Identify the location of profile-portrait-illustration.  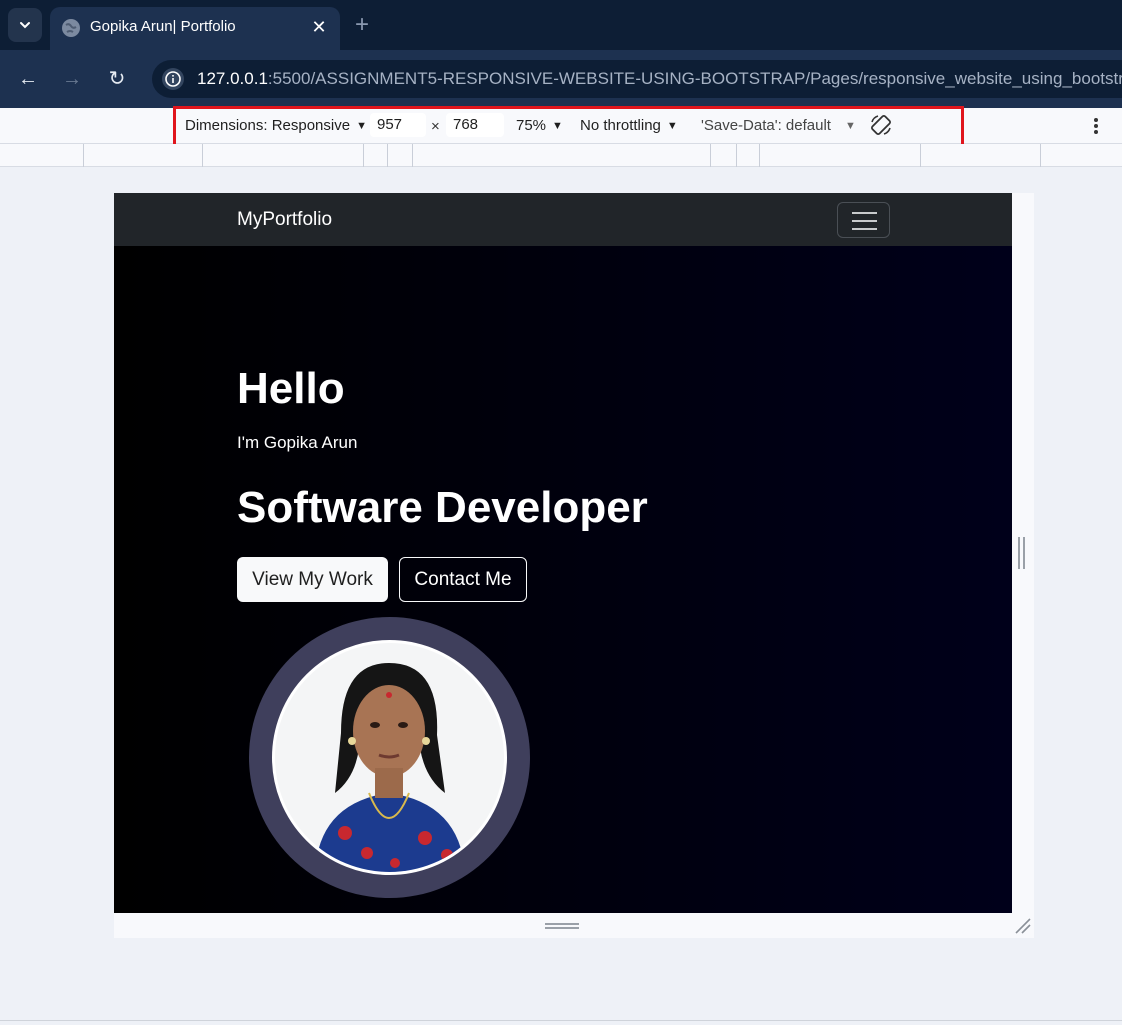
(389, 757).